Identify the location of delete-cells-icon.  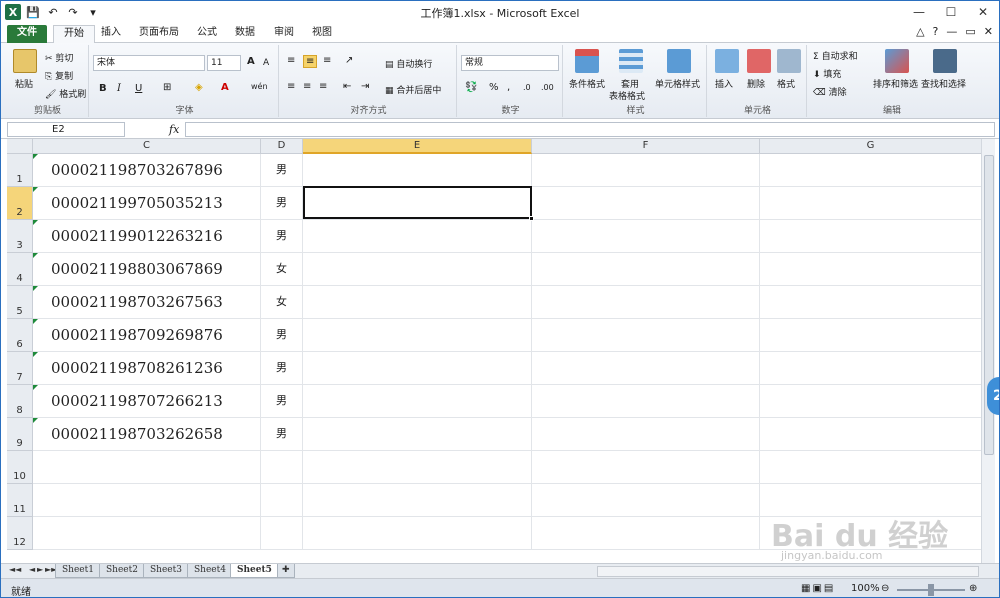
(759, 61).